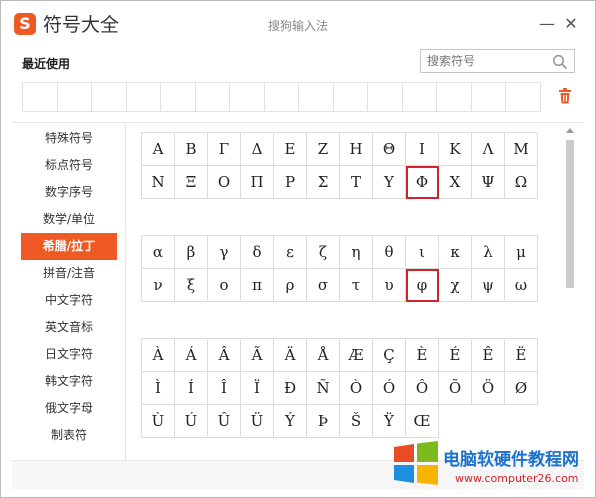  What do you see at coordinates (389, 252) in the screenshot?
I see `symbol-cell: θ` at bounding box center [389, 252].